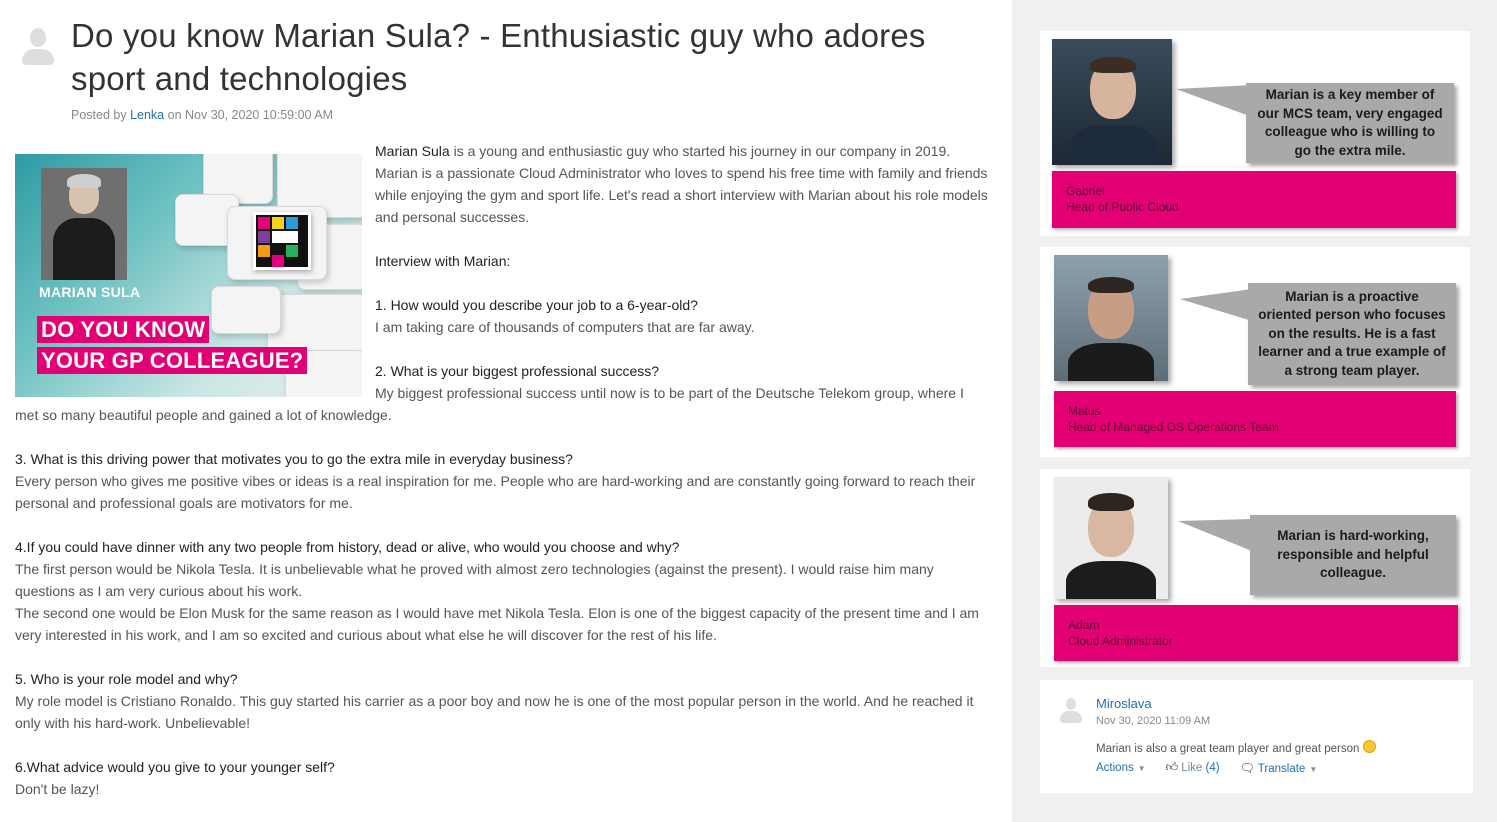  I want to click on testimonial-photo-gabriel, so click(1112, 102).